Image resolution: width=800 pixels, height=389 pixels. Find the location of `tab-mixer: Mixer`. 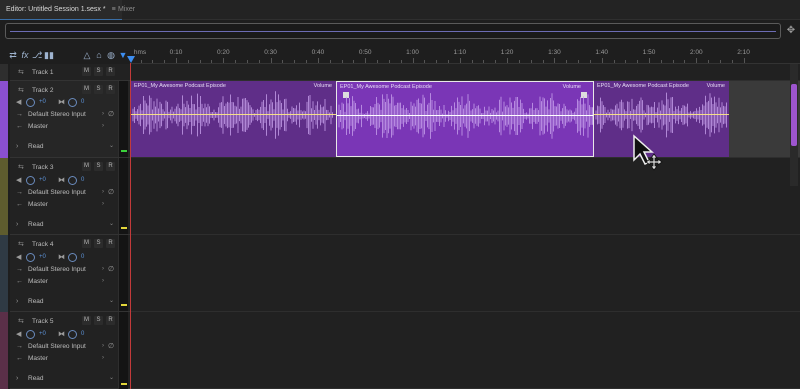

tab-mixer: Mixer is located at coordinates (126, 10).